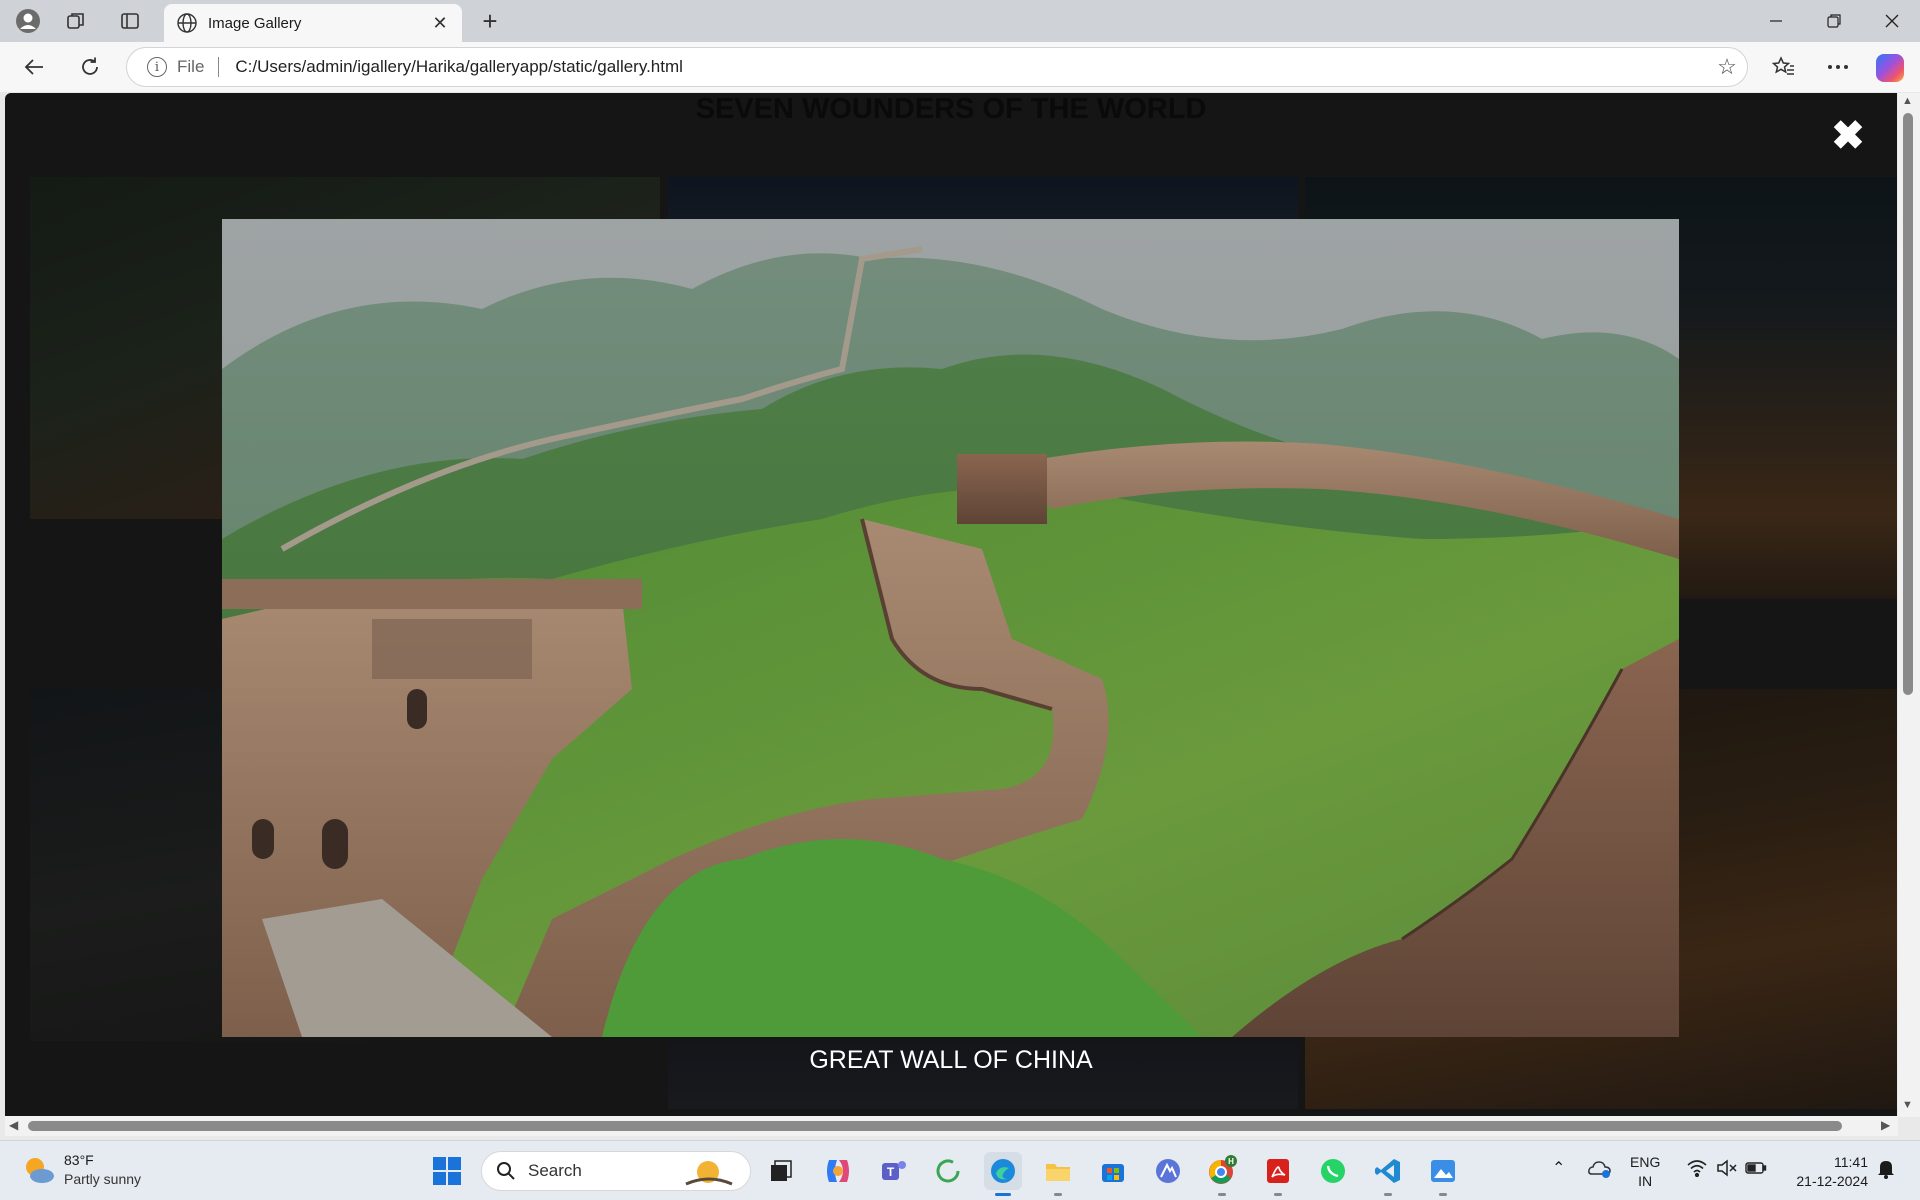  I want to click on more-icon, so click(1838, 67).